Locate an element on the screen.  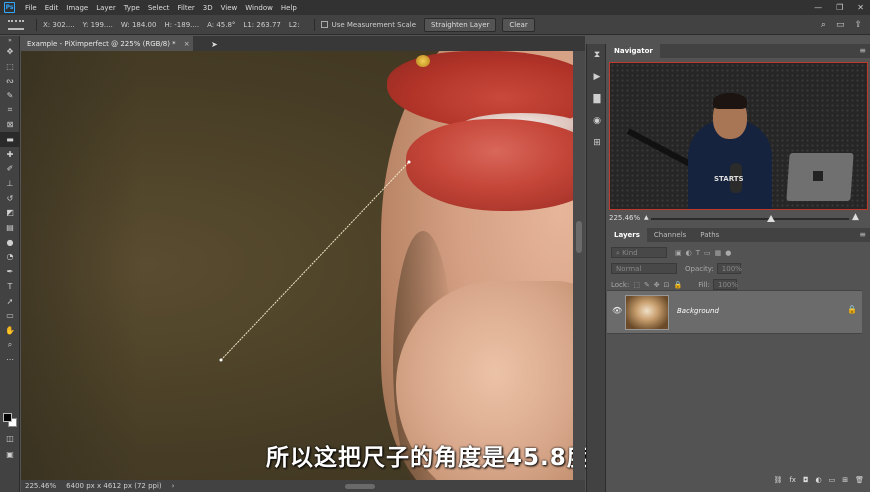
more-icon: ⋯ is located at coordinates (10, 359).